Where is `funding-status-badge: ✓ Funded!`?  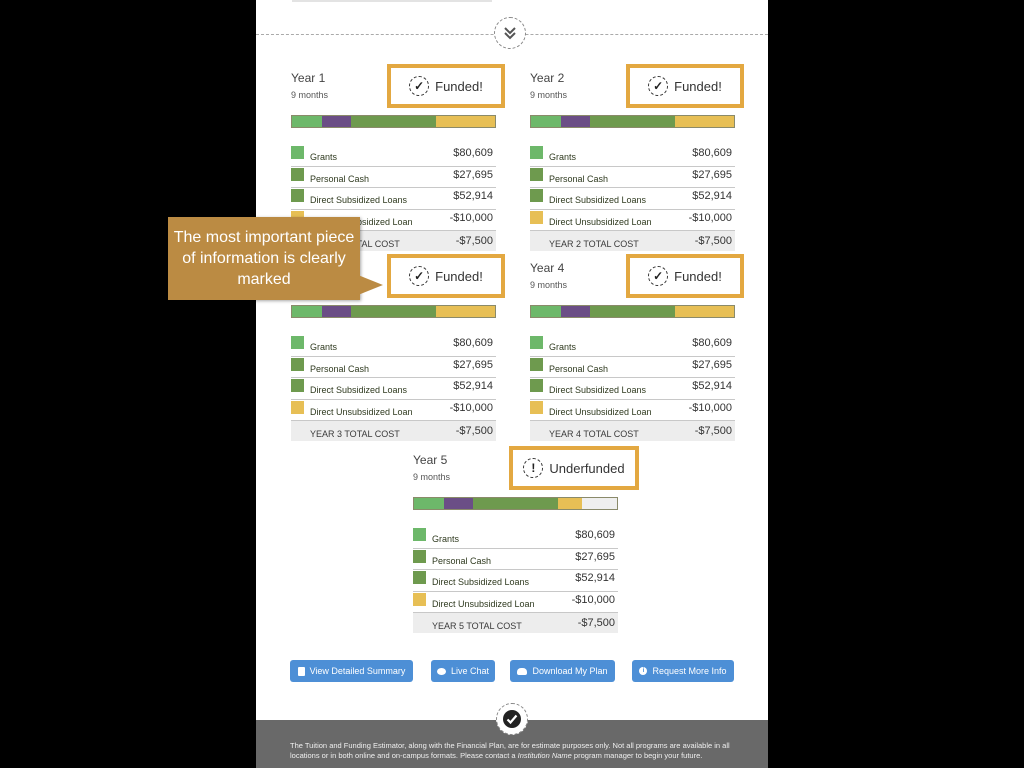
funding-status-badge: ✓ Funded! is located at coordinates (446, 86).